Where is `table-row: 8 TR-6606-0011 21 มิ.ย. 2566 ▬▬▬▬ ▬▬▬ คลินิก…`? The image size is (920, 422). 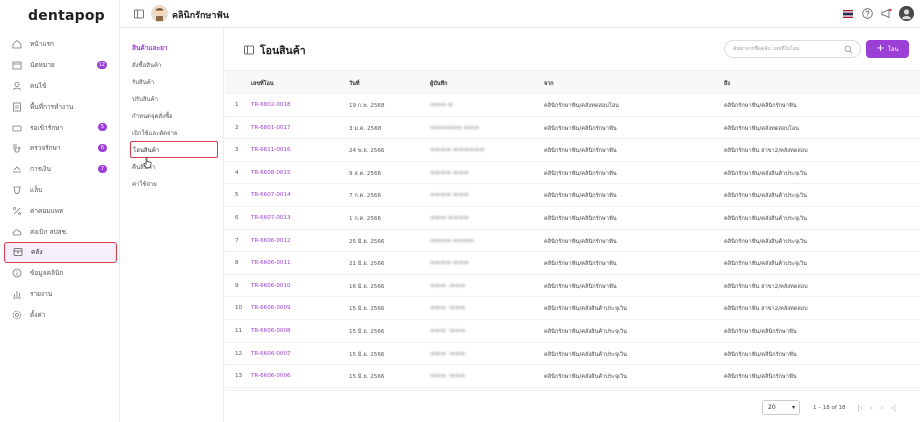 table-row: 8 TR-6606-0011 21 มิ.ย. 2566 ▬▬▬▬ ▬▬▬ คลินิก… is located at coordinates (572, 263).